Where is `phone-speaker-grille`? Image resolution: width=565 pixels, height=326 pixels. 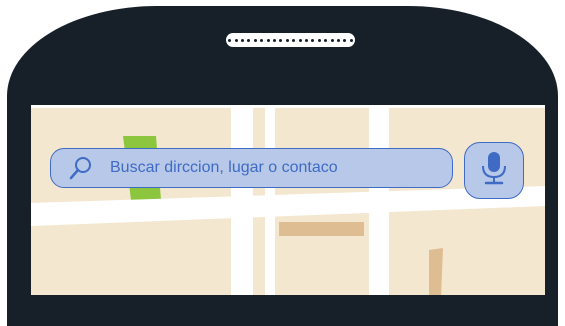
phone-speaker-grille is located at coordinates (290, 40).